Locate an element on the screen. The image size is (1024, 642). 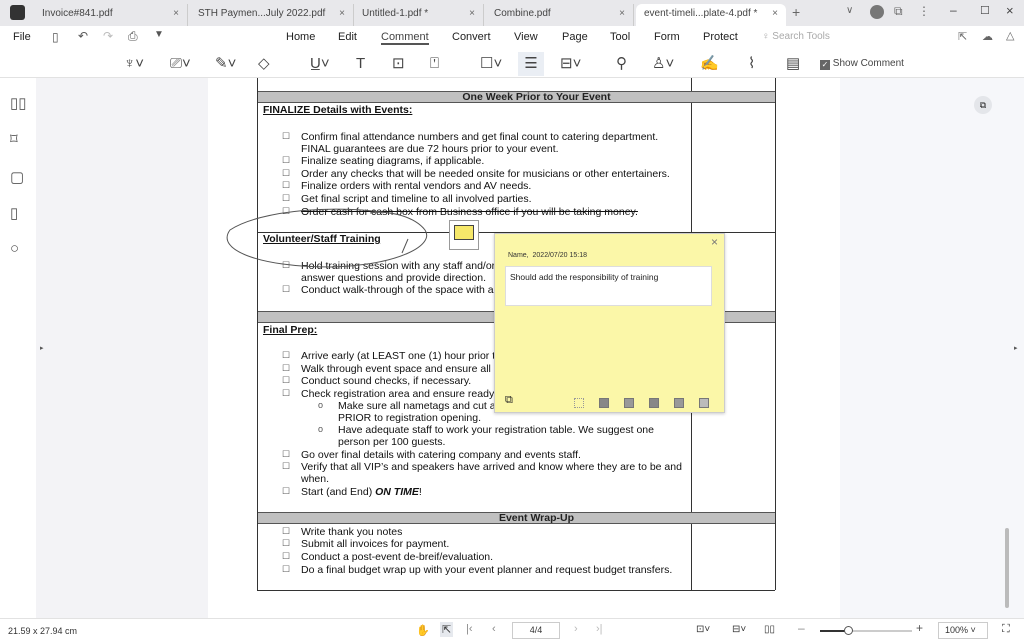
print-icon: ⎙ is located at coordinates (133, 36).